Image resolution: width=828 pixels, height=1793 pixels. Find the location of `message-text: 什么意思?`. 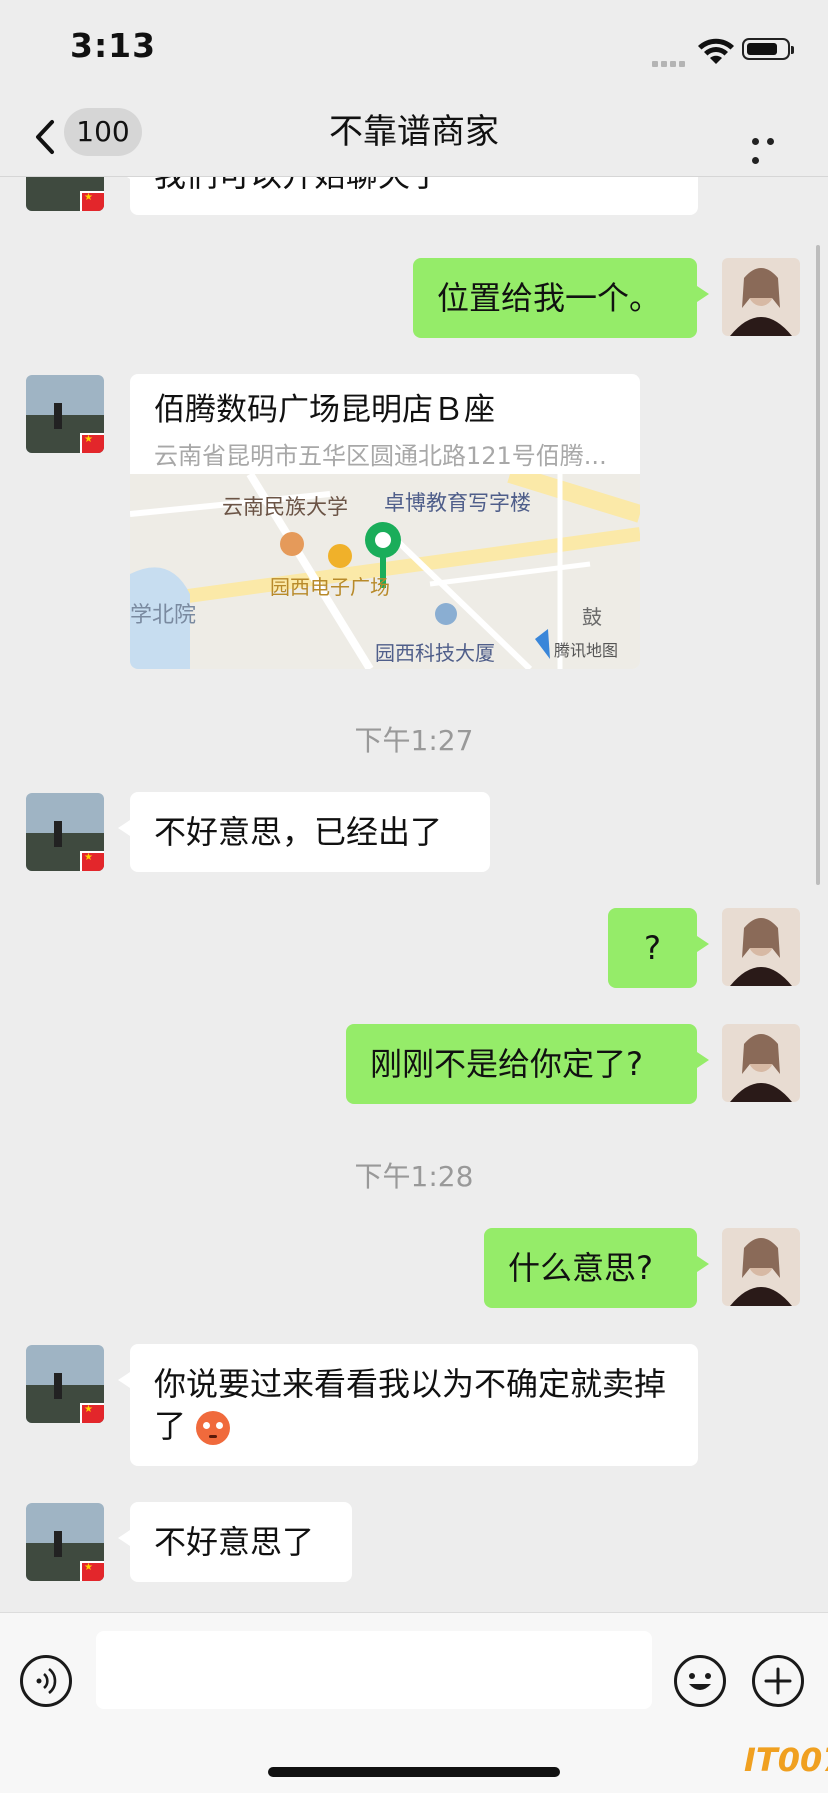

message-text: 什么意思? is located at coordinates (580, 1268).